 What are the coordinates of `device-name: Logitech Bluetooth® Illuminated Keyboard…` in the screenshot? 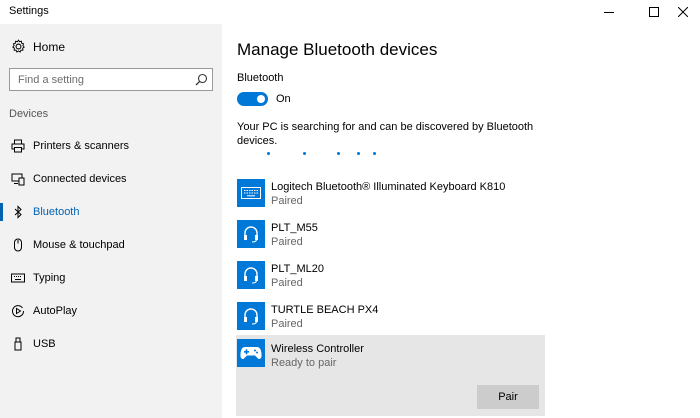 It's located at (388, 187).